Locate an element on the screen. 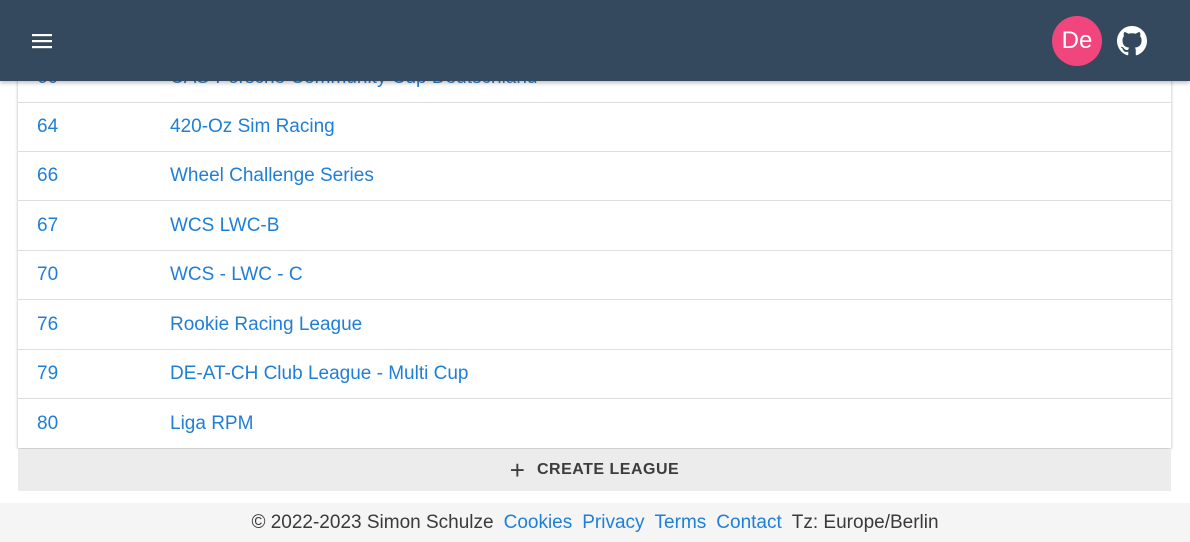  app-bar: De is located at coordinates (595, 40).